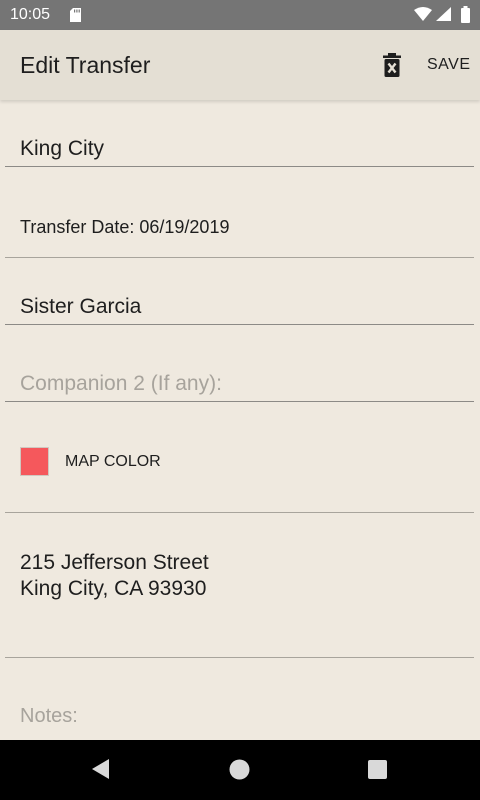 The image size is (480, 800). I want to click on back-icon, so click(100, 769).